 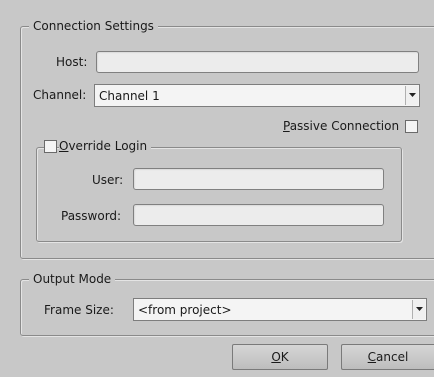 I want to click on cancel-button: Cancel, so click(x=387, y=357).